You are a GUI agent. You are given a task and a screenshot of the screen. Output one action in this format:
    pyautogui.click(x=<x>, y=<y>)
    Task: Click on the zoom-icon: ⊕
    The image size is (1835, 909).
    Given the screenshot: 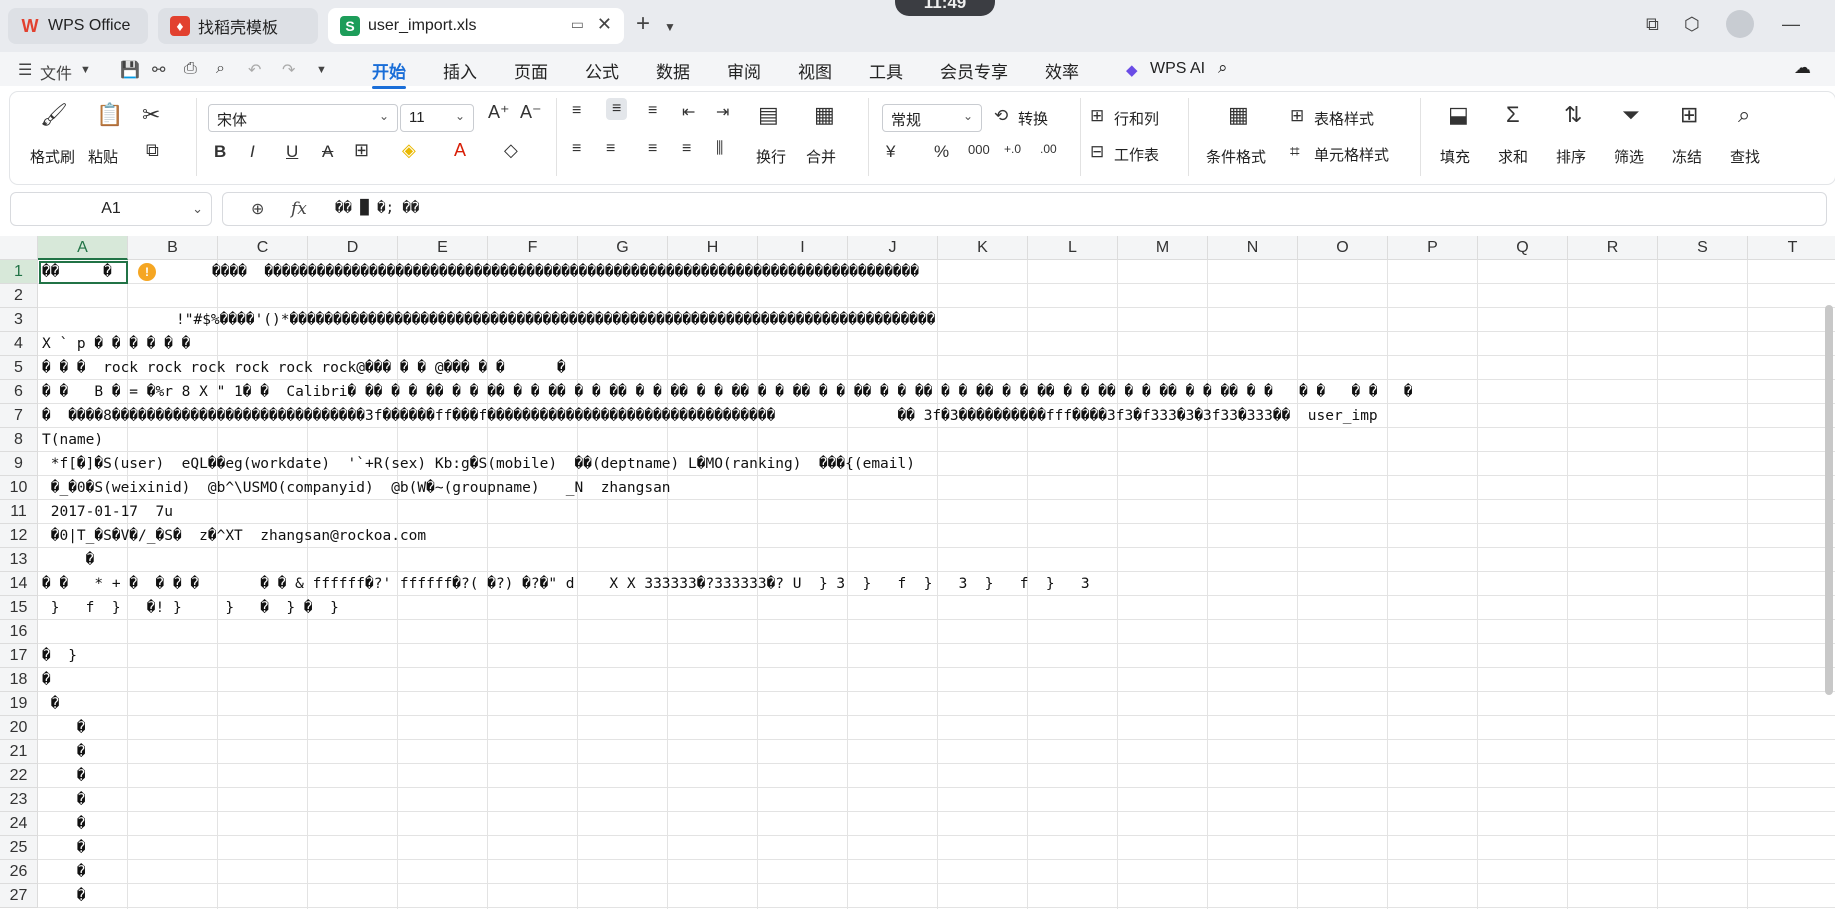 What is the action you would take?
    pyautogui.click(x=257, y=209)
    